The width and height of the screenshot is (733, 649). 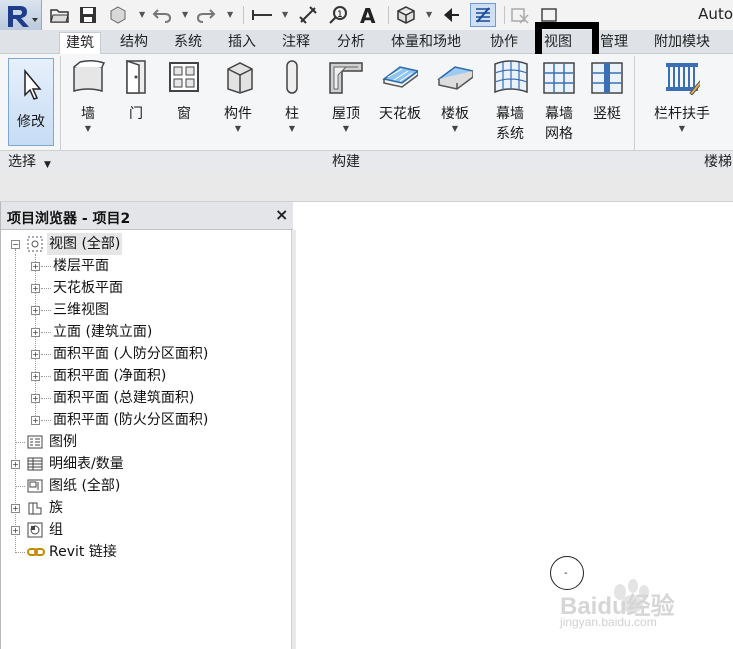 I want to click on ceiling-button: 天花板, so click(x=400, y=104).